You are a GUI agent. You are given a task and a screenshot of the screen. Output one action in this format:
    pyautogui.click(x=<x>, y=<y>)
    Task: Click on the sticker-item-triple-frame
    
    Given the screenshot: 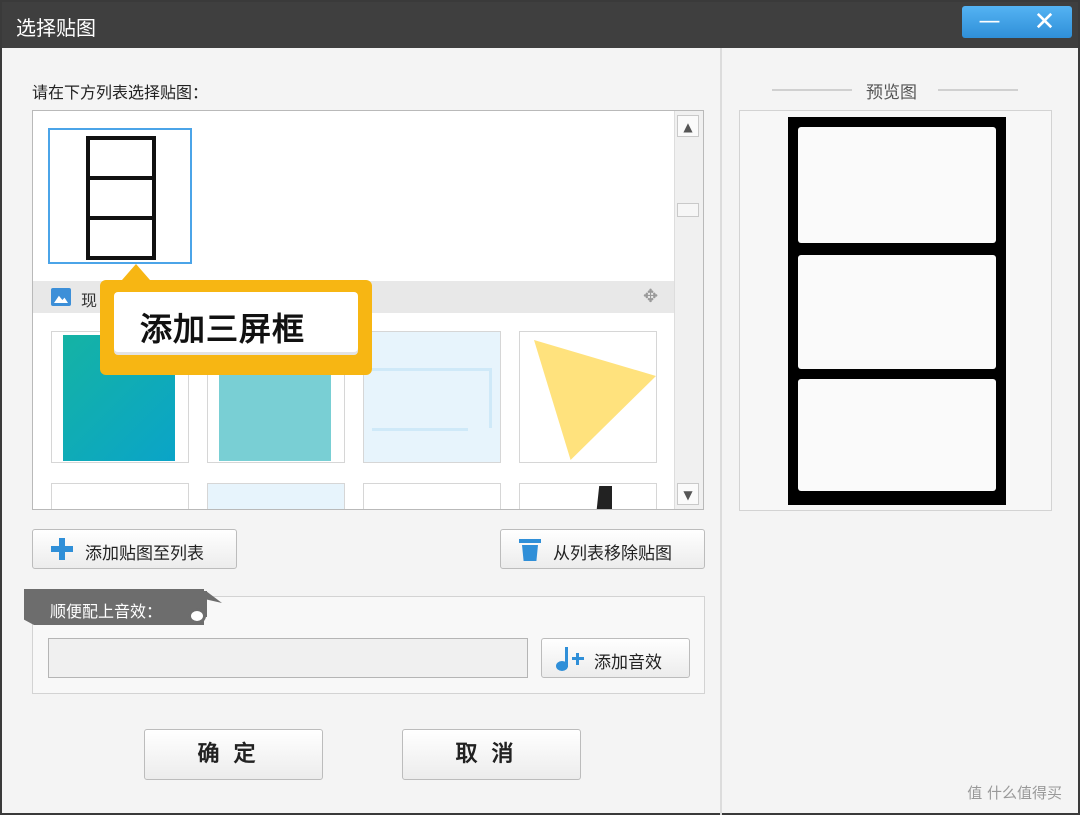 What is the action you would take?
    pyautogui.click(x=120, y=196)
    